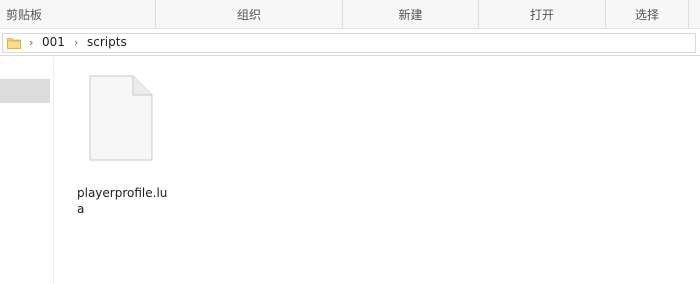 Image resolution: width=700 pixels, height=284 pixels. I want to click on navigation-pane, so click(27, 170).